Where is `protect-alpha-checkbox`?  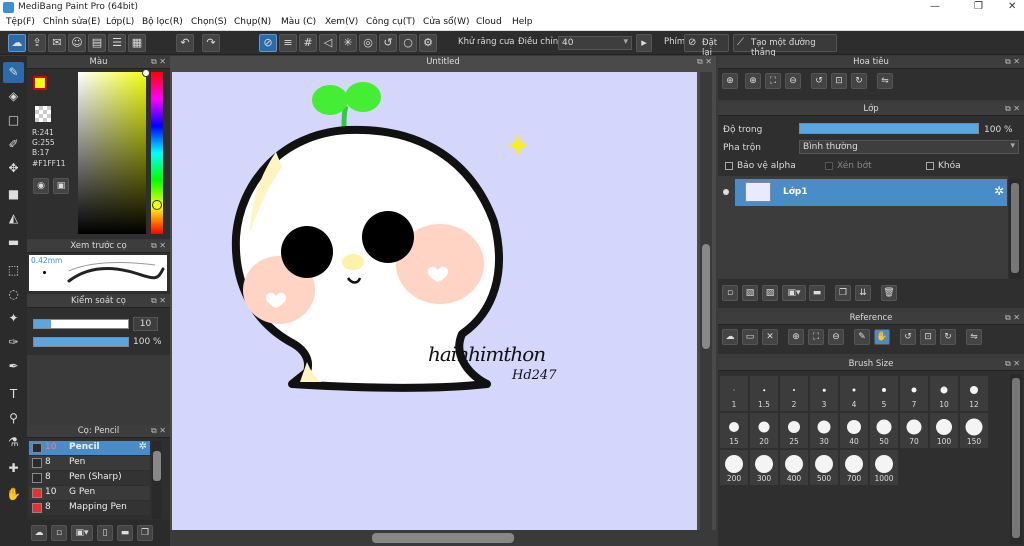 protect-alpha-checkbox is located at coordinates (729, 166).